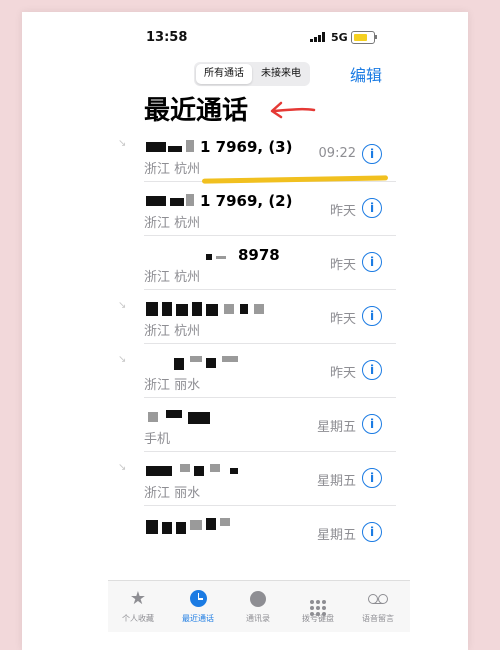 This screenshot has width=500, height=650. Describe the element at coordinates (378, 599) in the screenshot. I see `voicemail-icon` at that location.